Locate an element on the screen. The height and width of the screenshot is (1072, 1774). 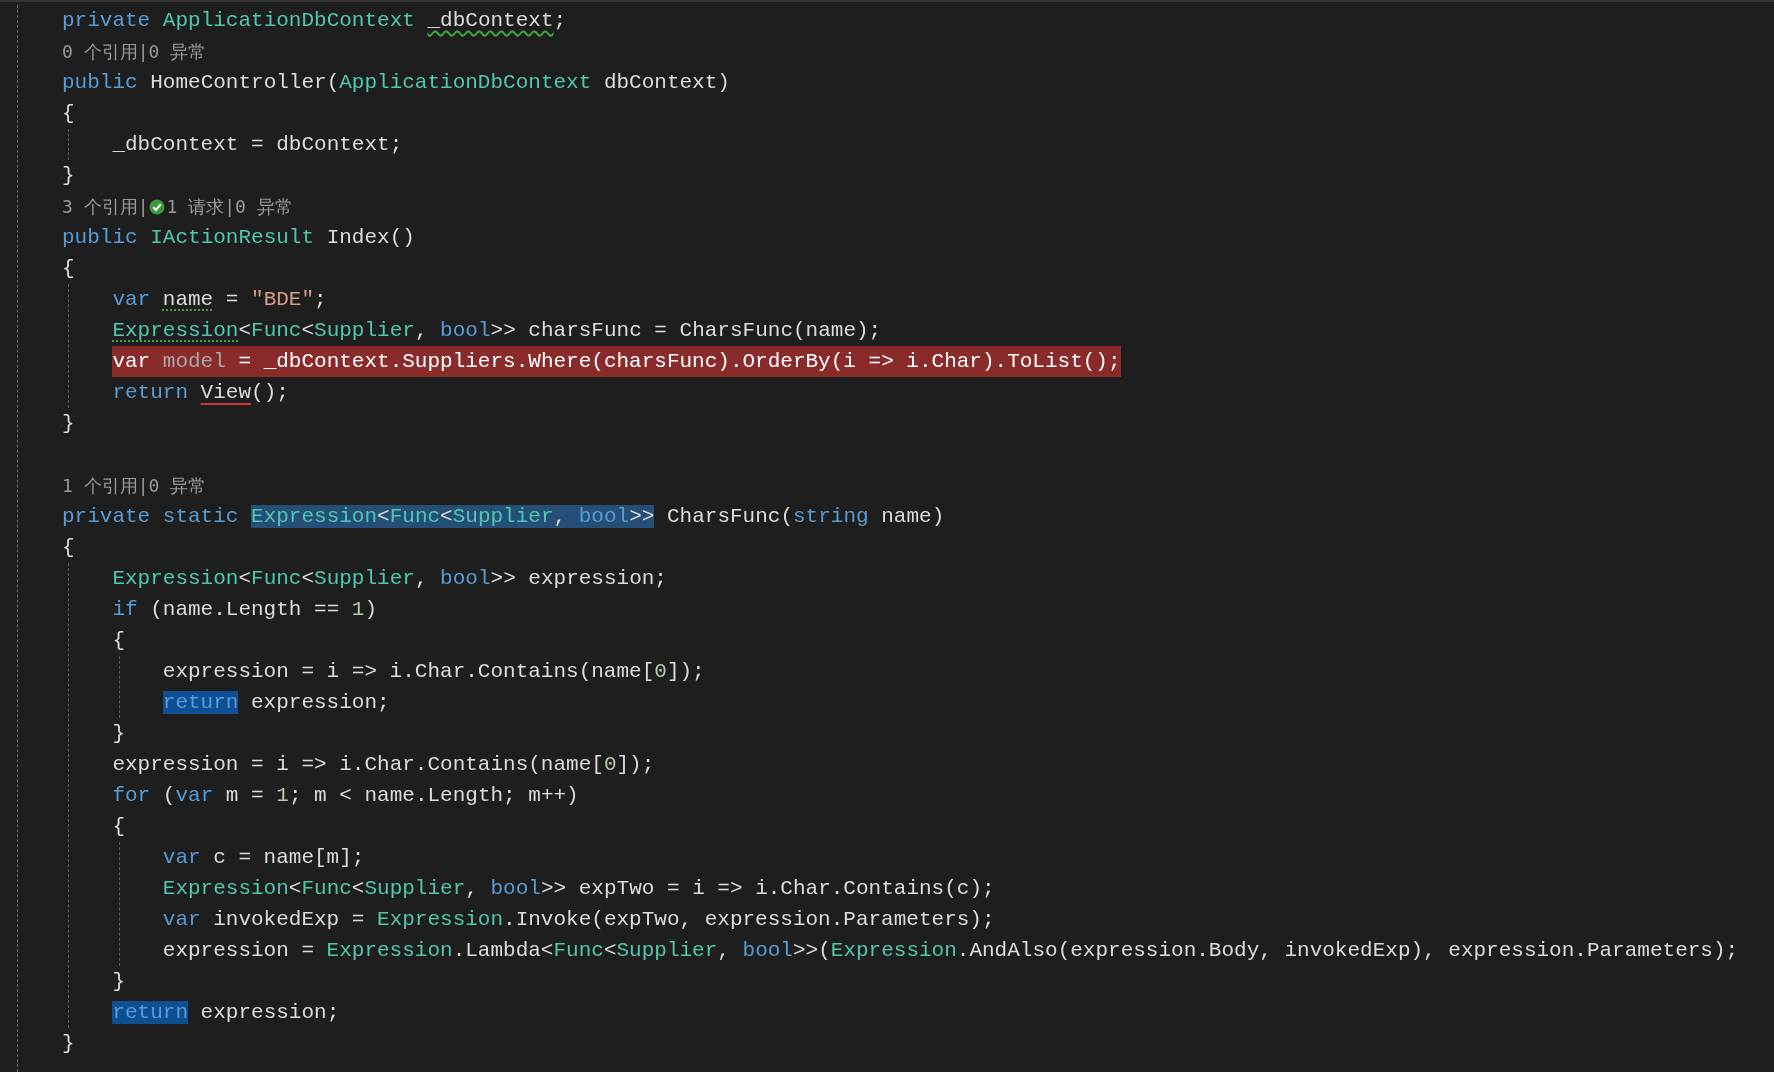
code-lens-text: 3 个引用| is located at coordinates (105, 206).